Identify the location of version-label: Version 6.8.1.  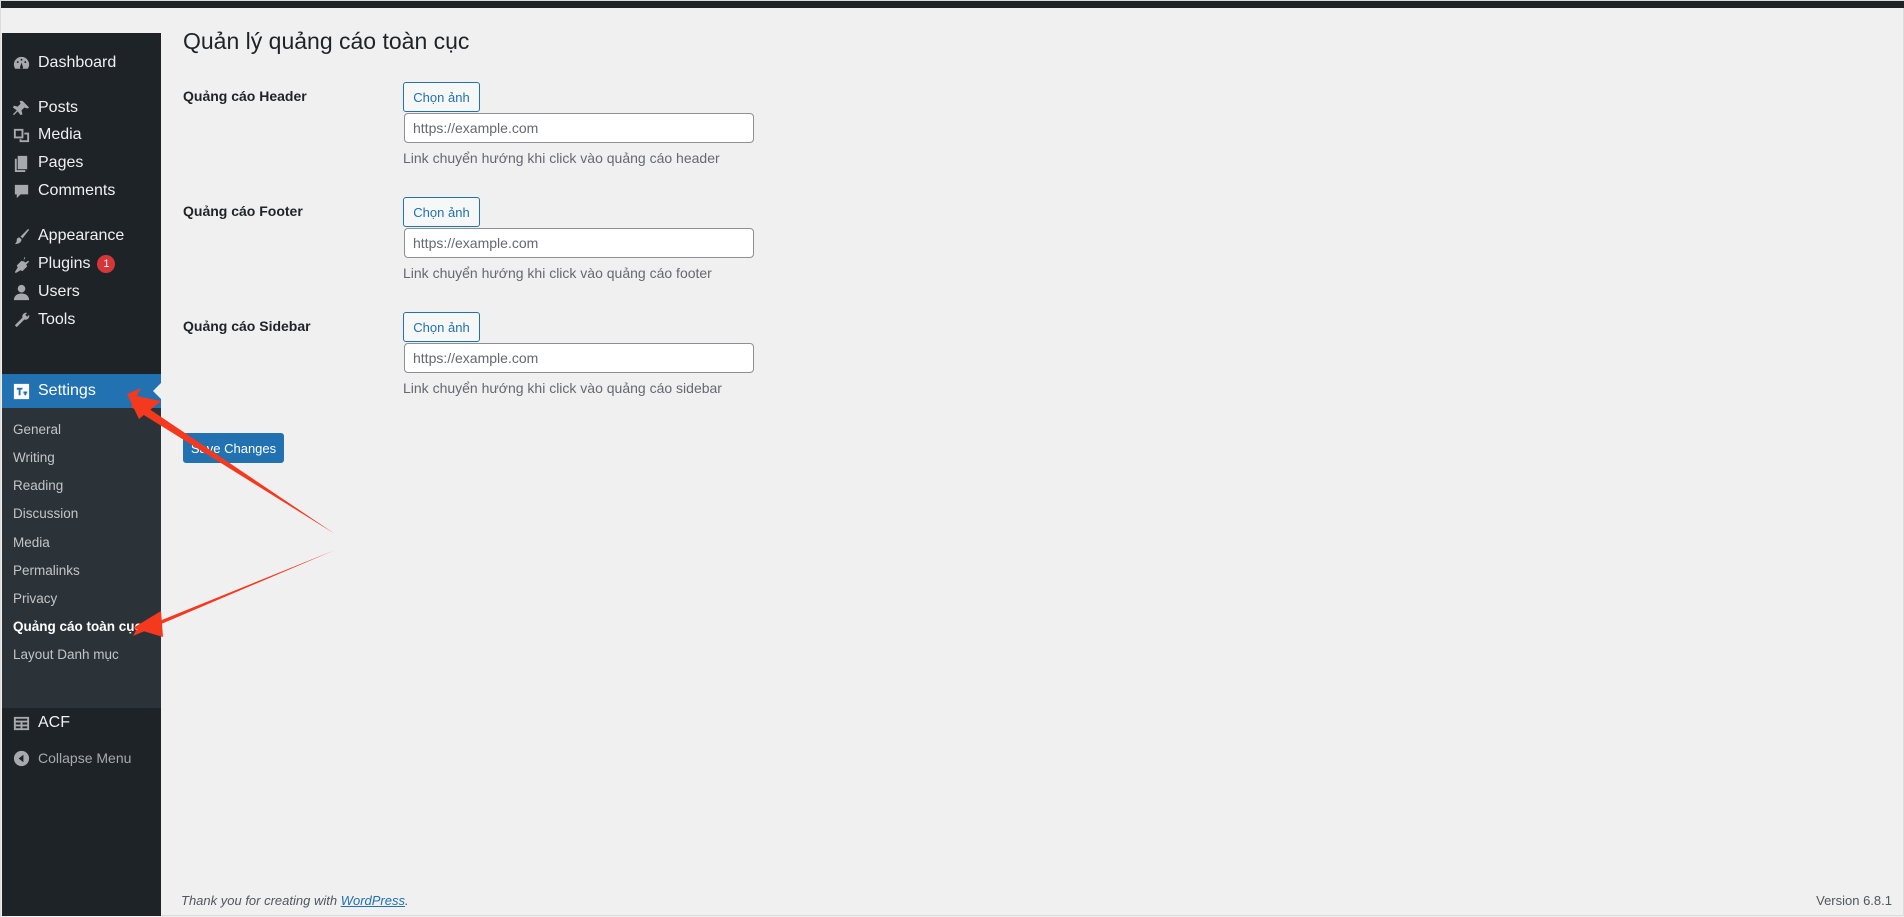
(1854, 900).